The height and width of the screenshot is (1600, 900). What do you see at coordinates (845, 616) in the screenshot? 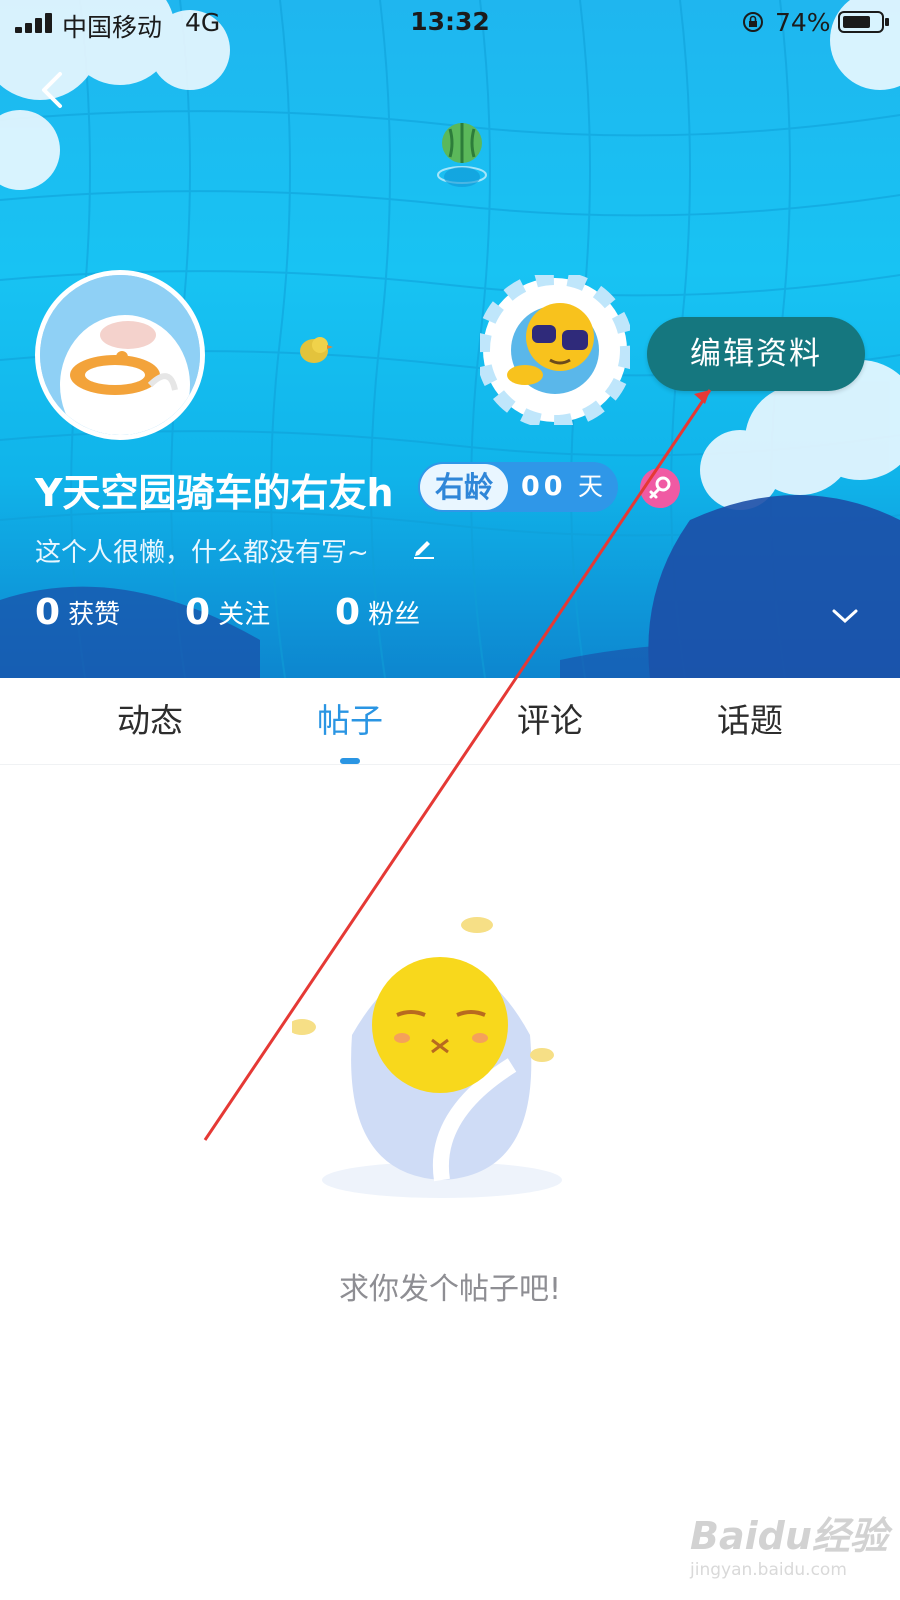
I see `chevron-down-icon` at bounding box center [845, 616].